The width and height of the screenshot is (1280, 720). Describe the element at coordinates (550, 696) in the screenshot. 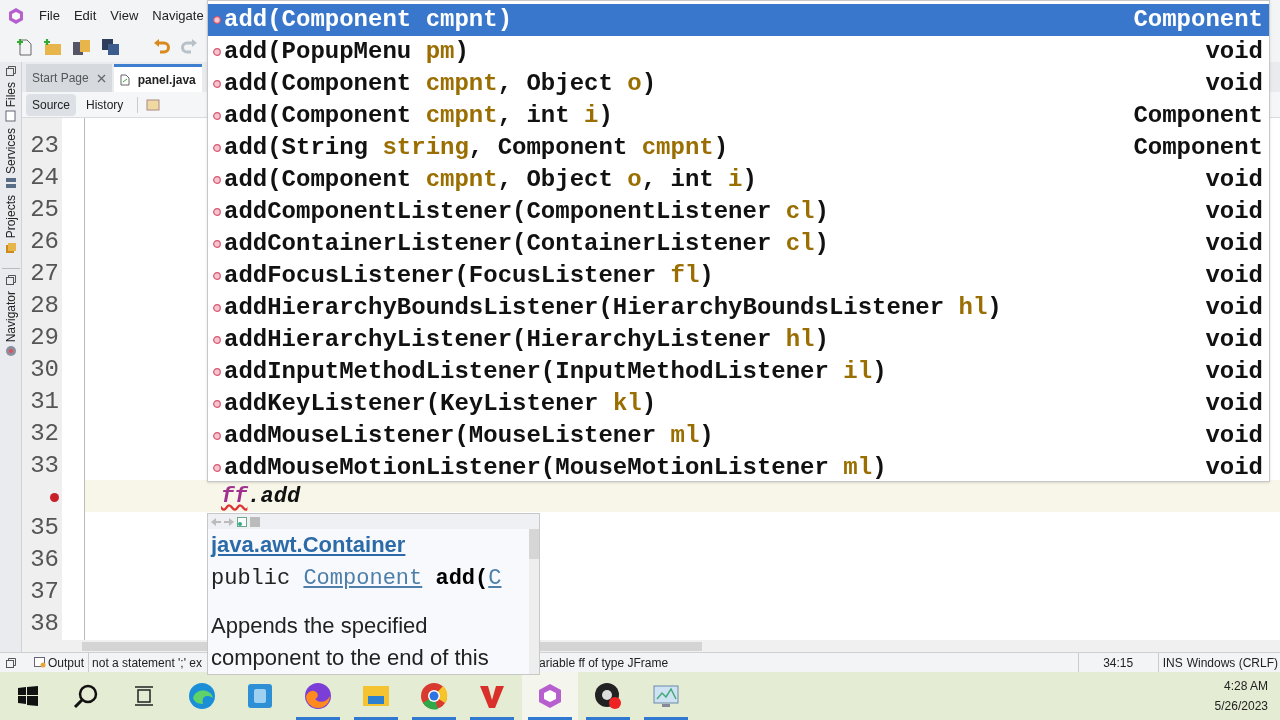

I see `cube-icon` at that location.